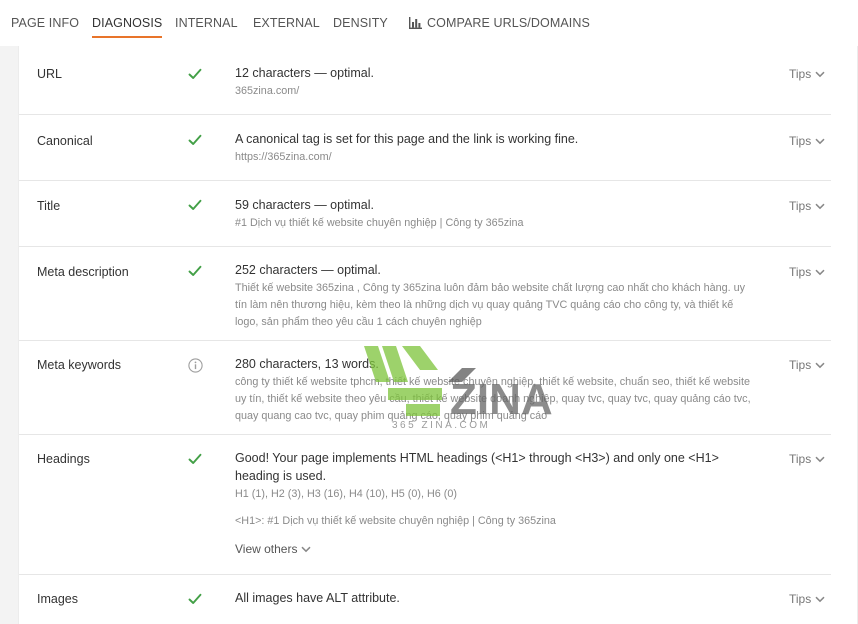  I want to click on tab-label: COMPARE URLS/DOMAINS, so click(508, 23).